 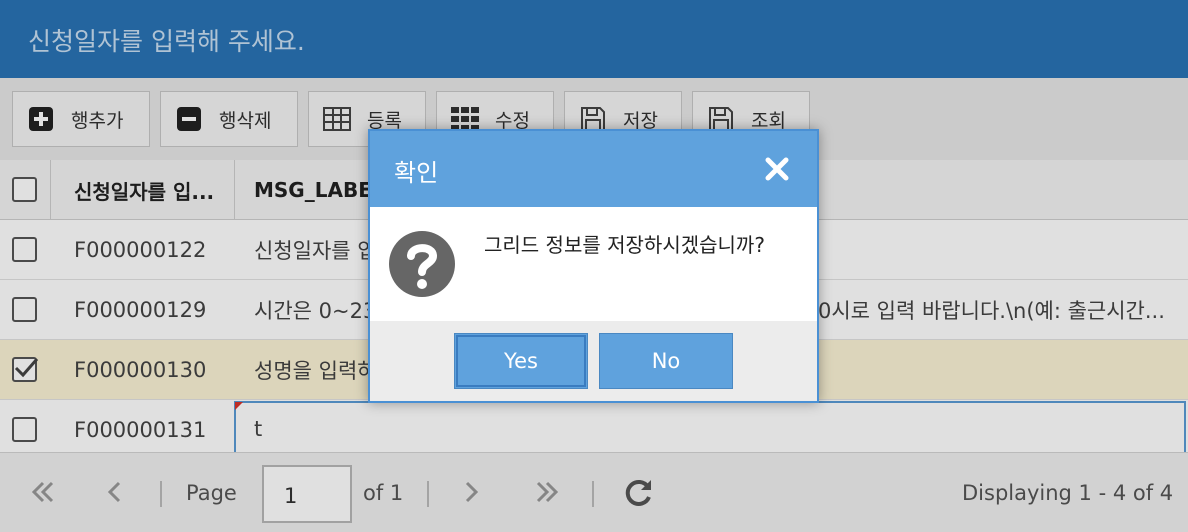 I want to click on close-icon, so click(x=777, y=169).